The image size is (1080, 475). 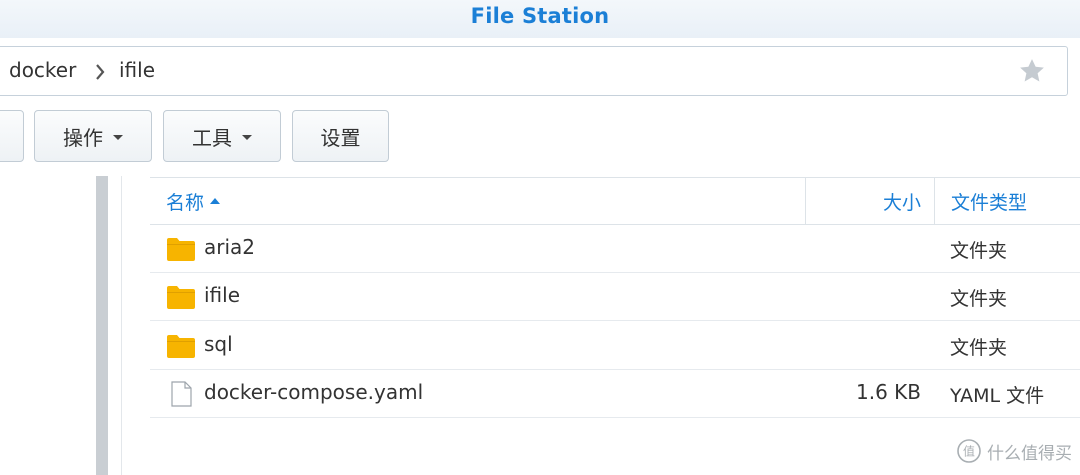 I want to click on file-type: YAML 文件, so click(x=997, y=396).